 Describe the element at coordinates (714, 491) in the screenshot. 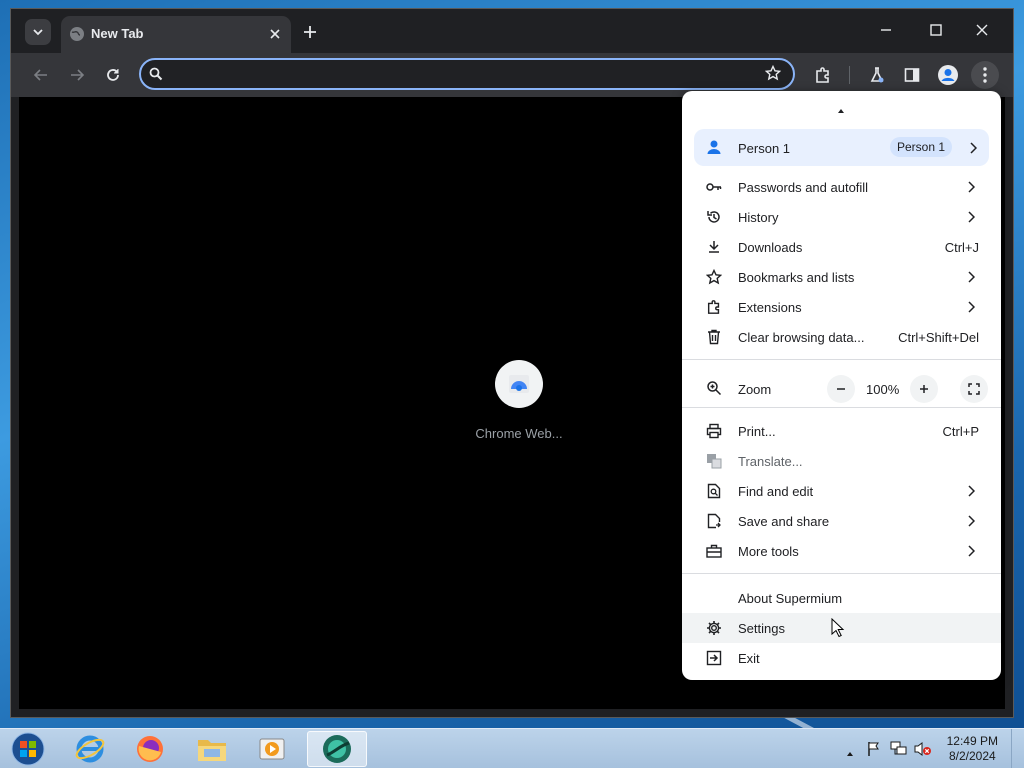

I see `find-icon` at that location.